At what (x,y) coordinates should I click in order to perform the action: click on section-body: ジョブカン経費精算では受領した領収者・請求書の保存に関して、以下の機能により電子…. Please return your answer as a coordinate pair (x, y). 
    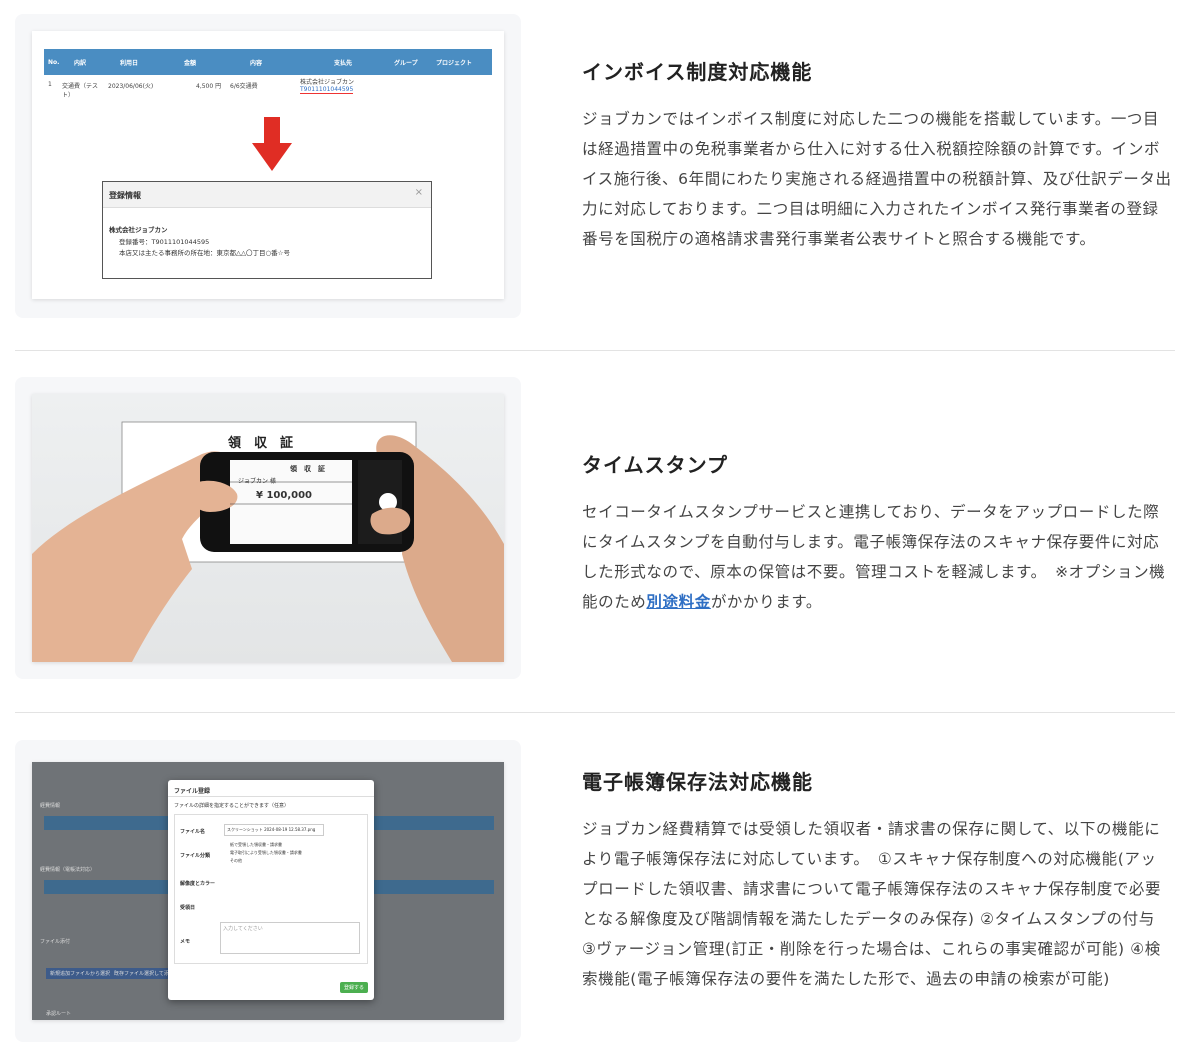
    Looking at the image, I should click on (872, 904).